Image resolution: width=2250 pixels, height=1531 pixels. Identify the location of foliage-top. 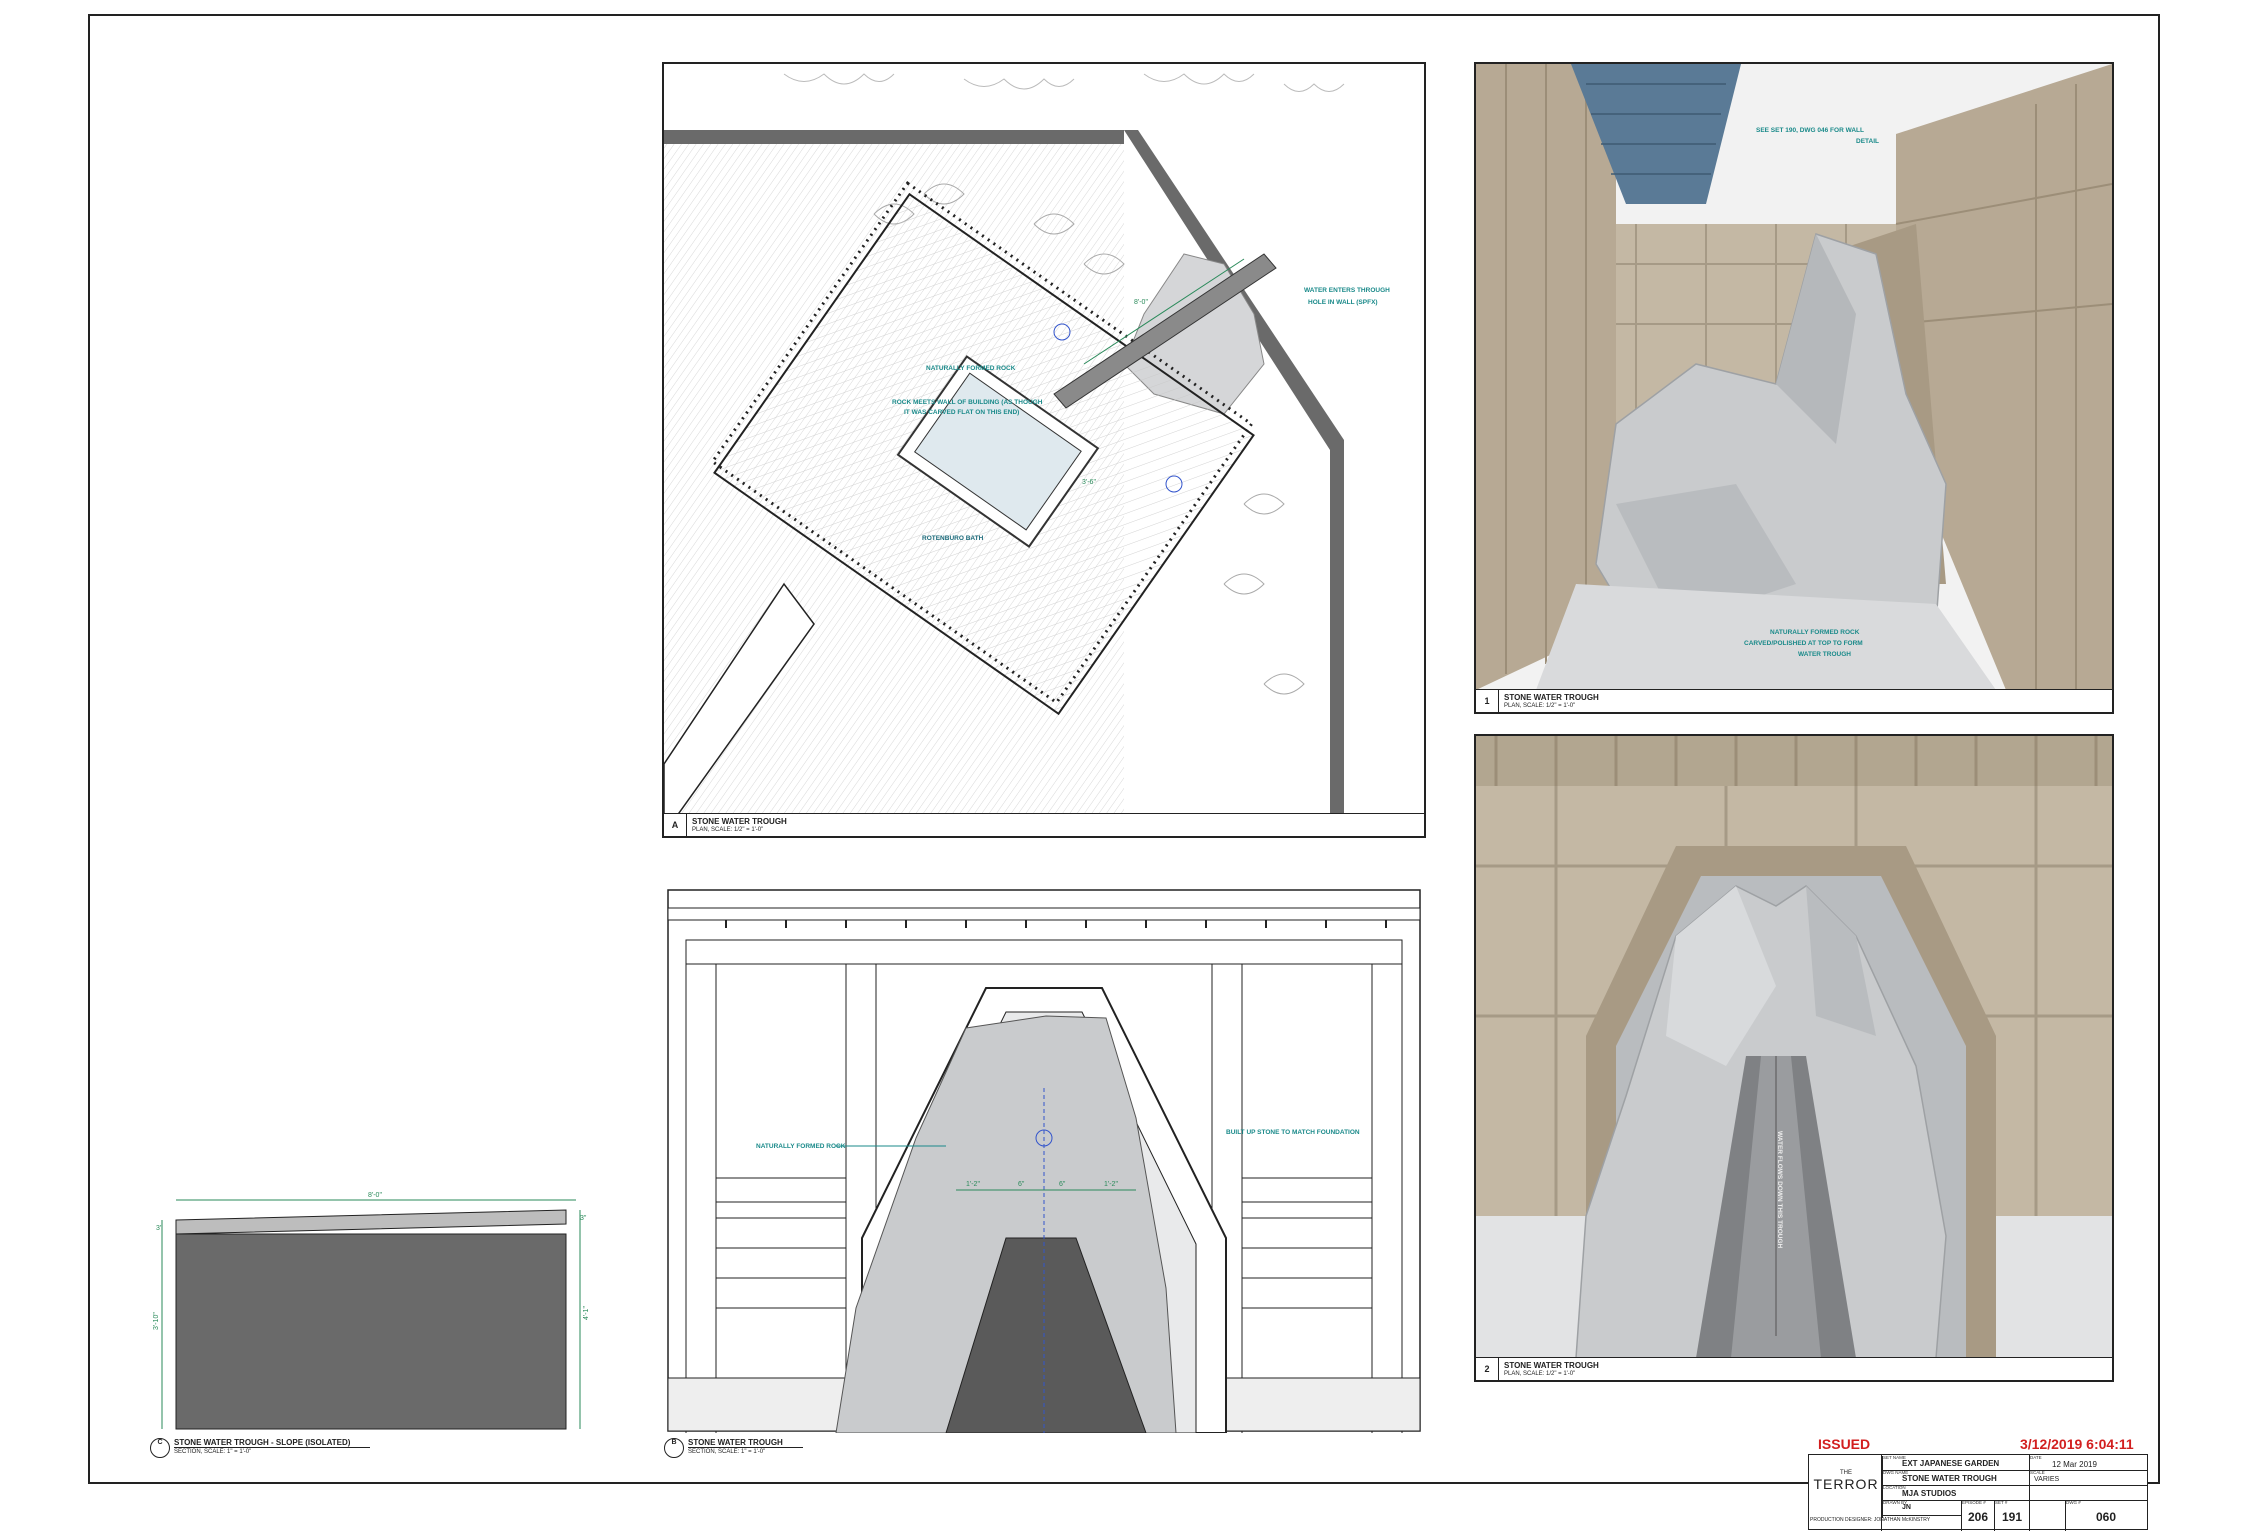
(1064, 82).